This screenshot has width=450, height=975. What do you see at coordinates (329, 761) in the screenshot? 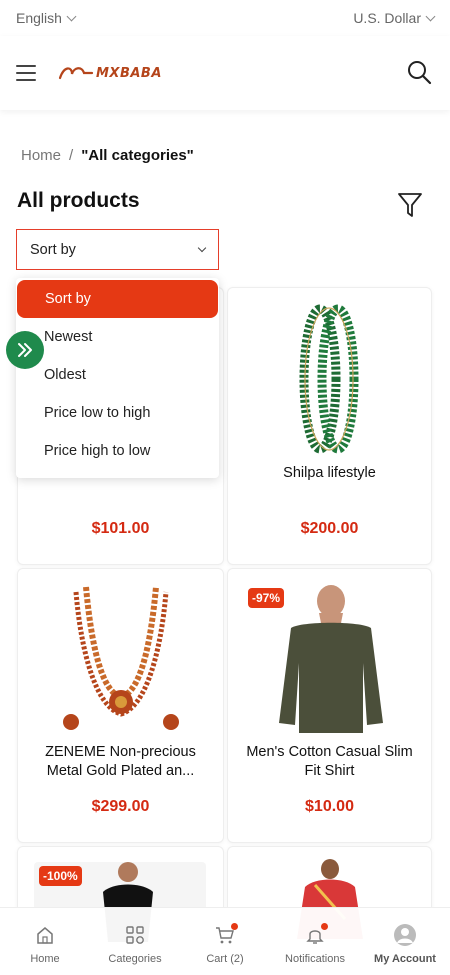
I see `product-name: Men's Cotton Casual Slim Fit Shirt` at bounding box center [329, 761].